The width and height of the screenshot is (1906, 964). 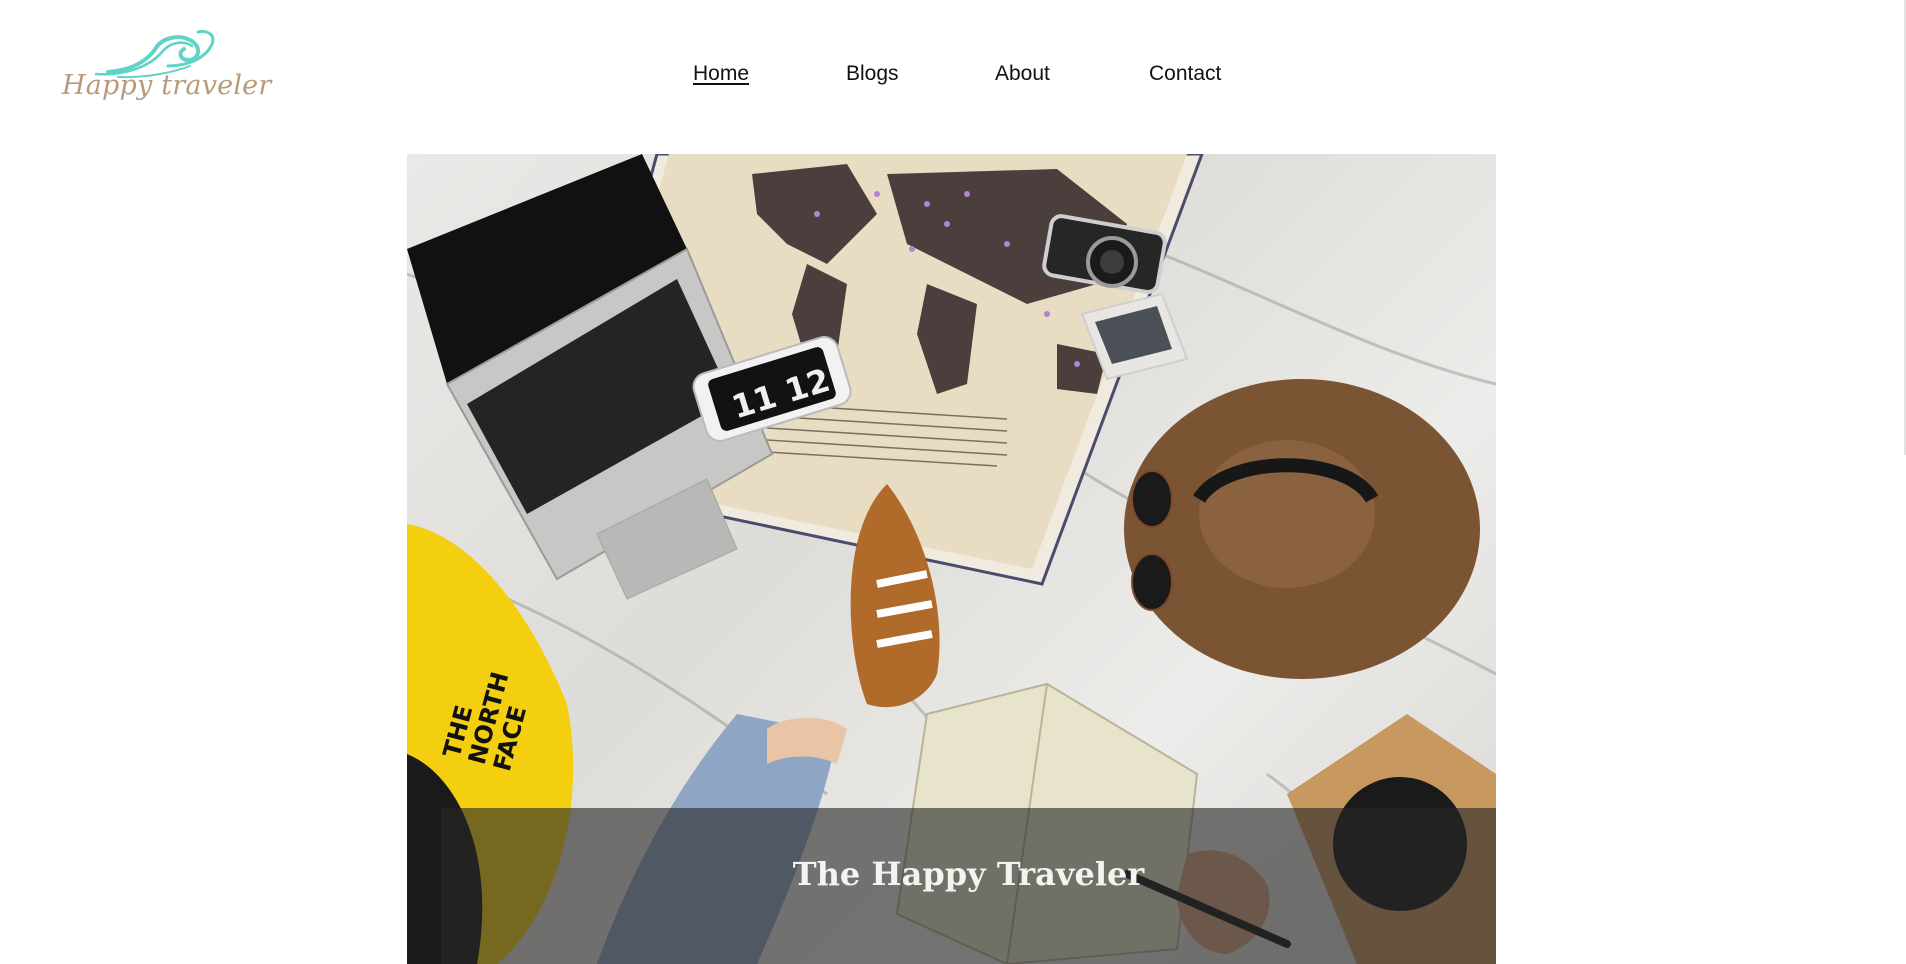 What do you see at coordinates (721, 74) in the screenshot?
I see `nav-home: Home` at bounding box center [721, 74].